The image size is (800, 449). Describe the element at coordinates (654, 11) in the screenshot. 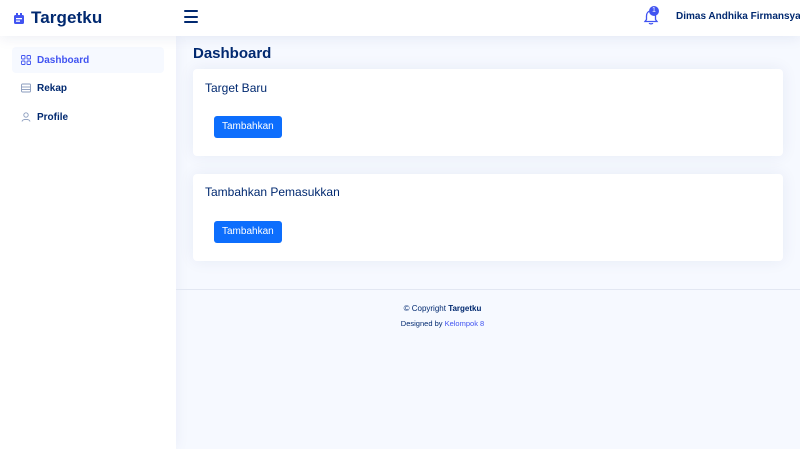

I see `notification-badge: 1` at that location.